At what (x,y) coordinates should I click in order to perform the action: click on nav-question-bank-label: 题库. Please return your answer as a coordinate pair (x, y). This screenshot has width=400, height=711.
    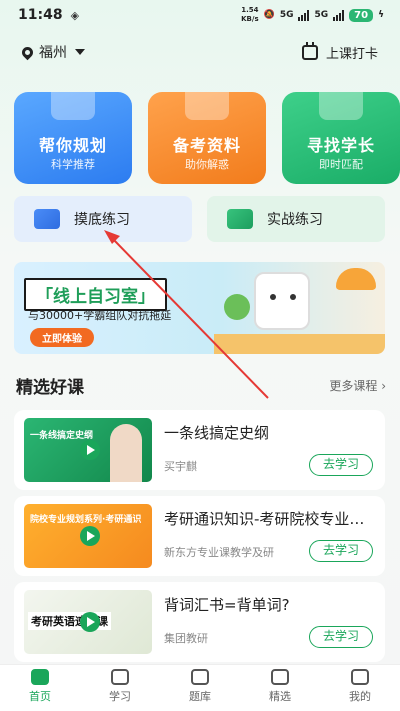
    Looking at the image, I should click on (200, 696).